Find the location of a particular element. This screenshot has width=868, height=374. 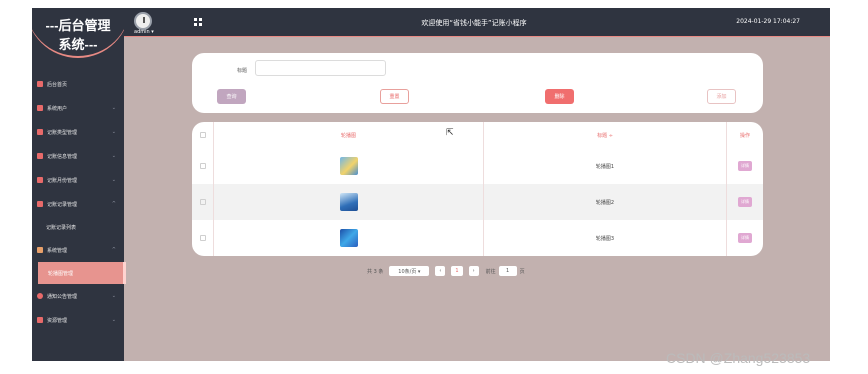

sidebar-item-info: 记账信息管理 ⌄ is located at coordinates (78, 156).